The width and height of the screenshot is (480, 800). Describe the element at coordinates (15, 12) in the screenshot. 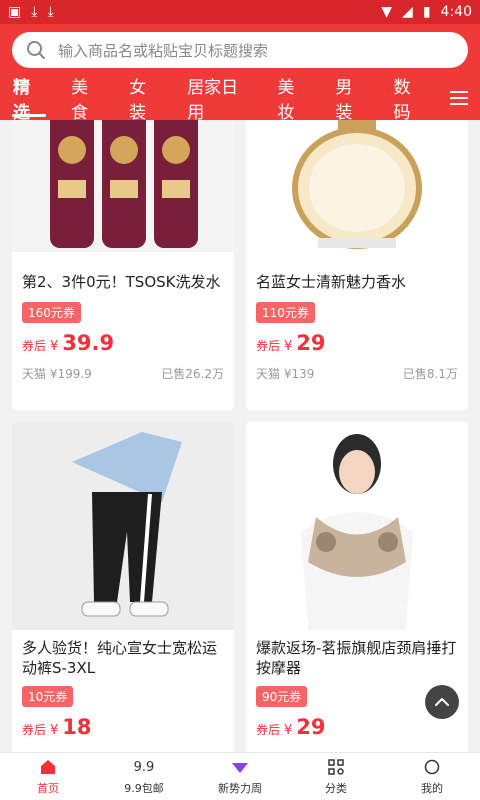

I see `image-notification-icon: ▣` at that location.